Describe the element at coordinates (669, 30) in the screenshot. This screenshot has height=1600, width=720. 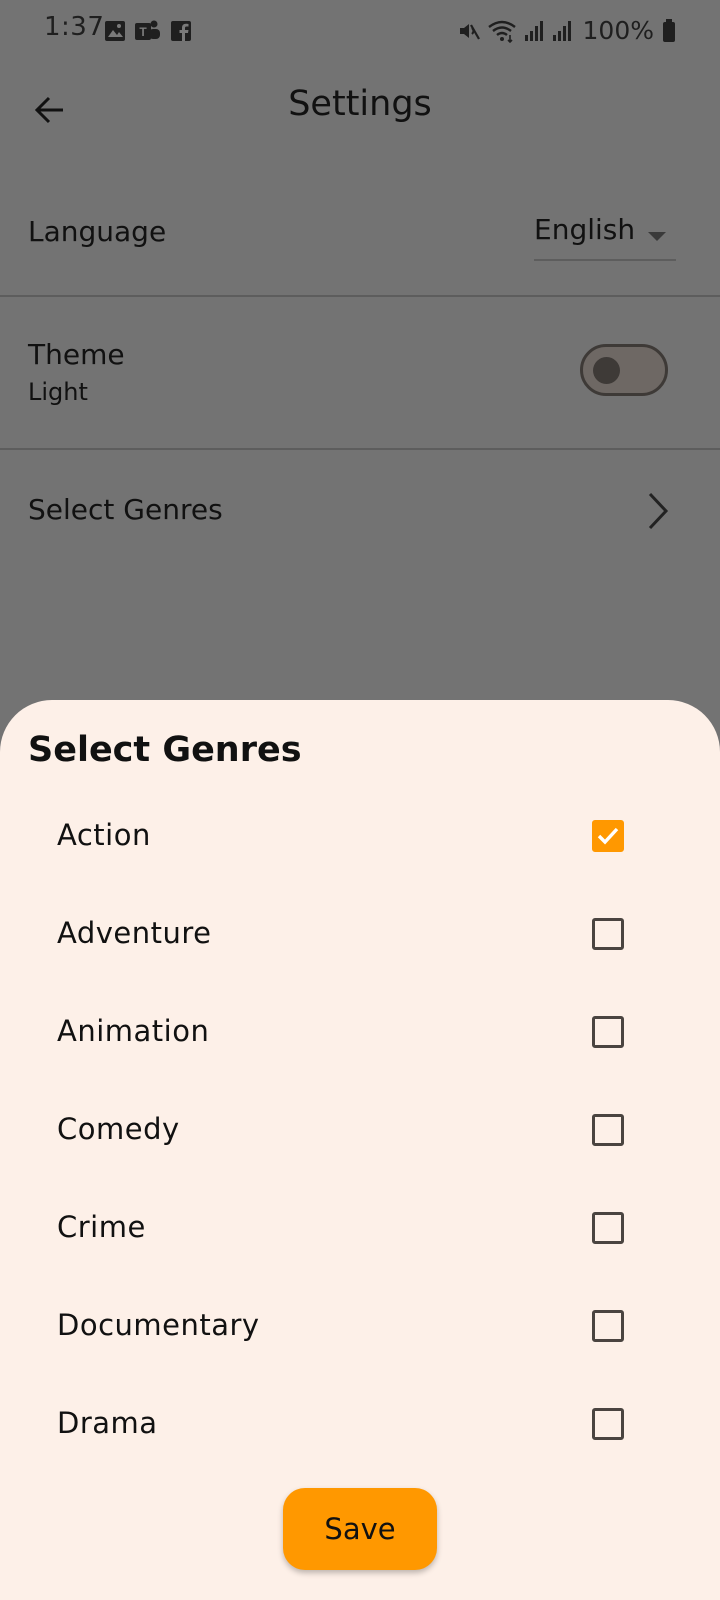
I see `battery-icon` at that location.